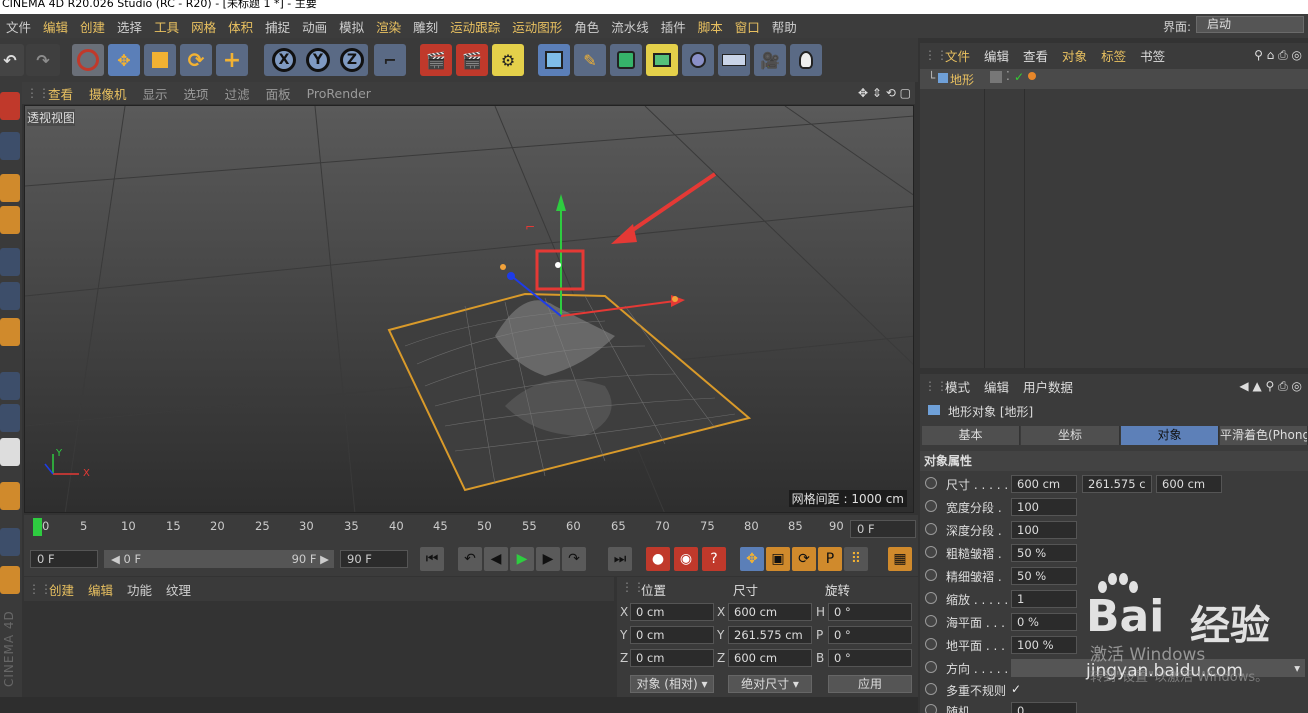 The image size is (1308, 713). Describe the element at coordinates (1044, 576) in the screenshot. I see `fine-wrinkle-input: 50 %` at that location.